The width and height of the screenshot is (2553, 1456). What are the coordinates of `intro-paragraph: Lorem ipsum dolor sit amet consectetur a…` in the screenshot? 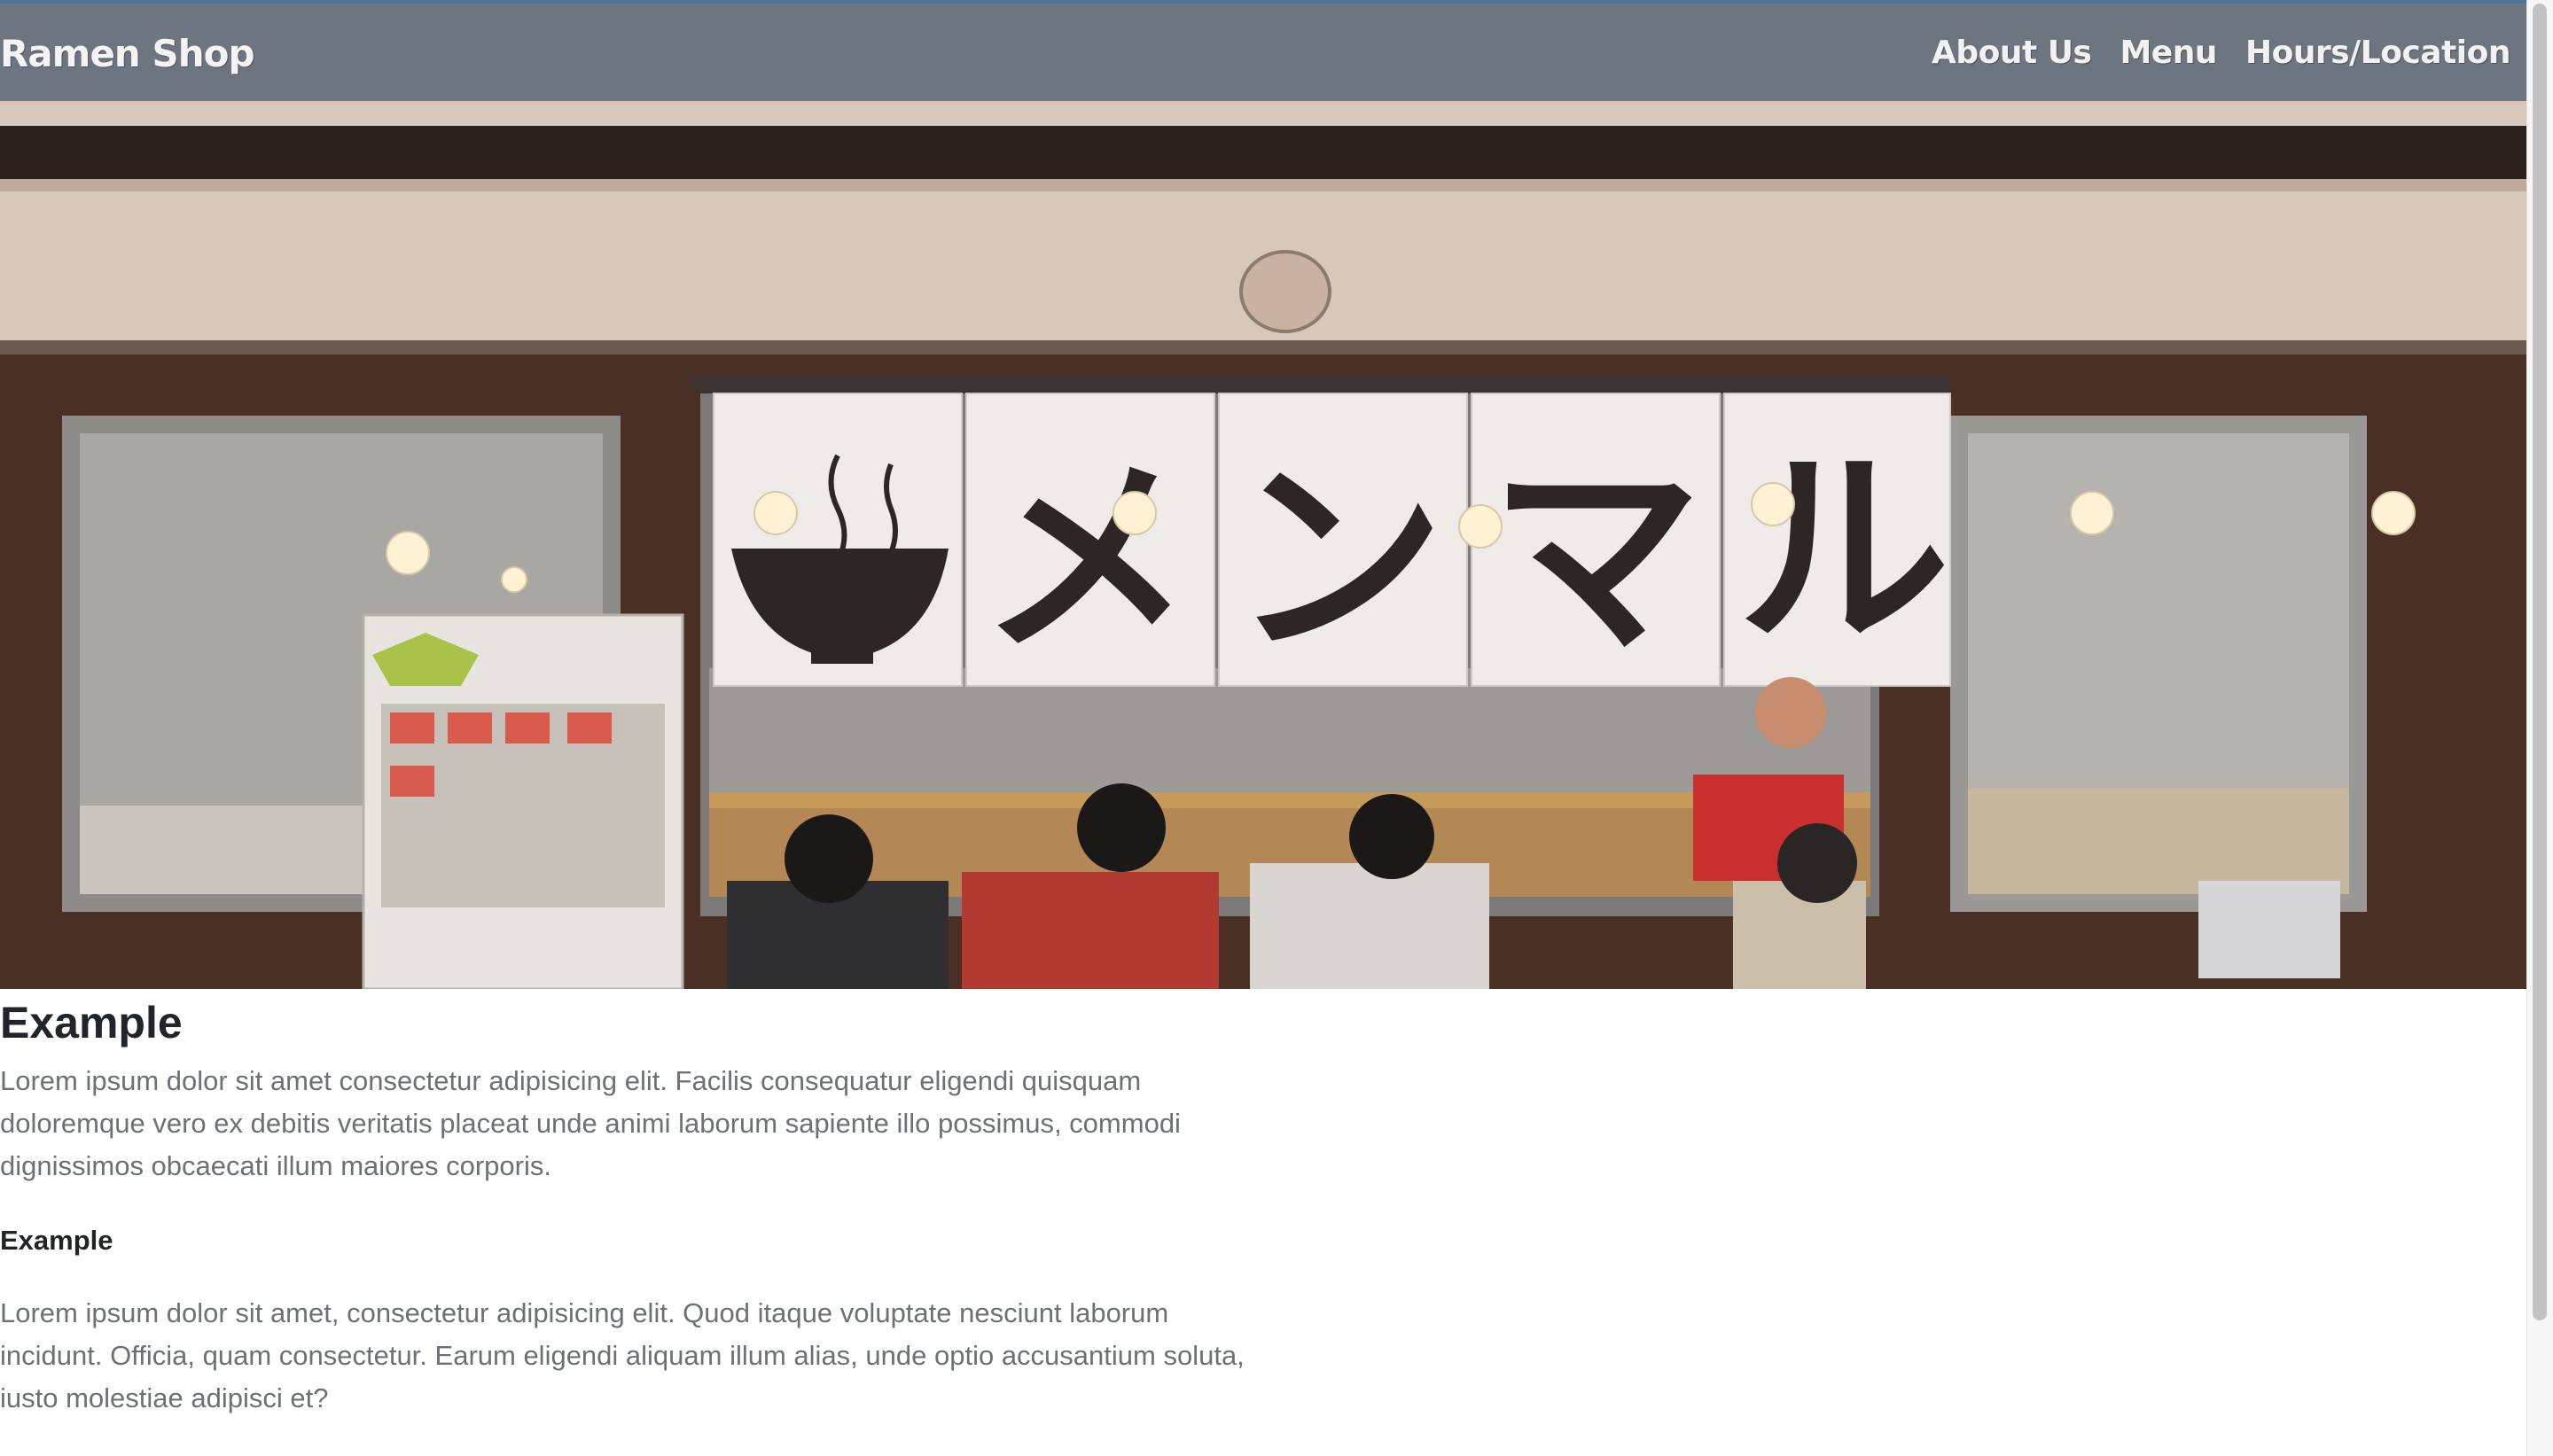 It's located at (590, 1123).